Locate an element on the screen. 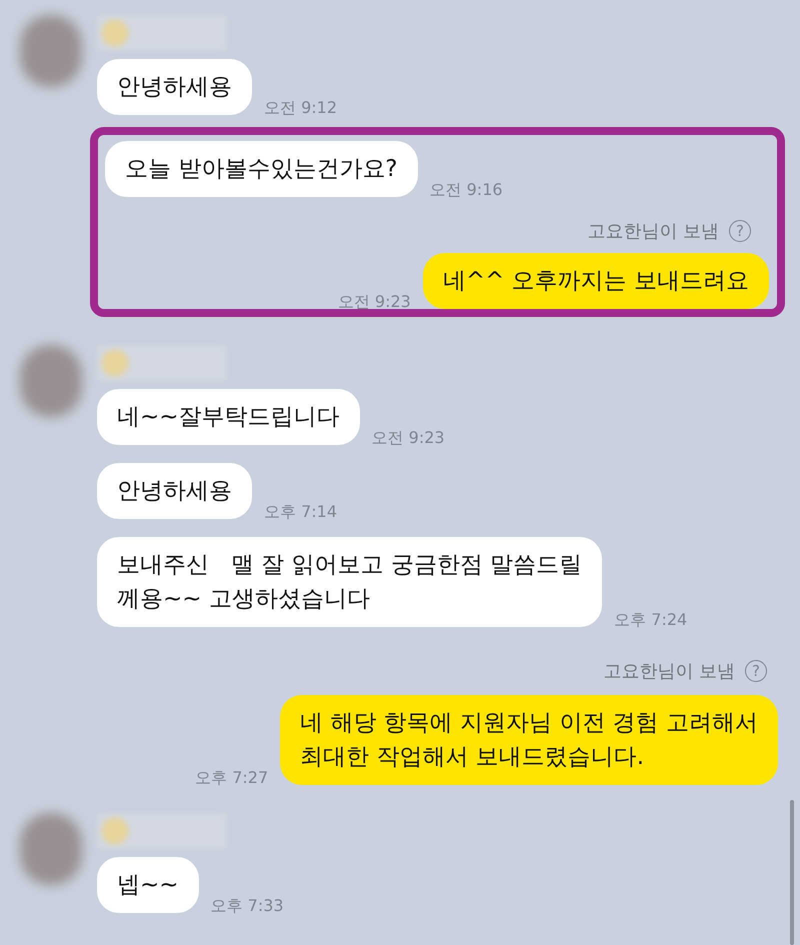 The height and width of the screenshot is (945, 800). message-bubble: 넵~~ is located at coordinates (148, 885).